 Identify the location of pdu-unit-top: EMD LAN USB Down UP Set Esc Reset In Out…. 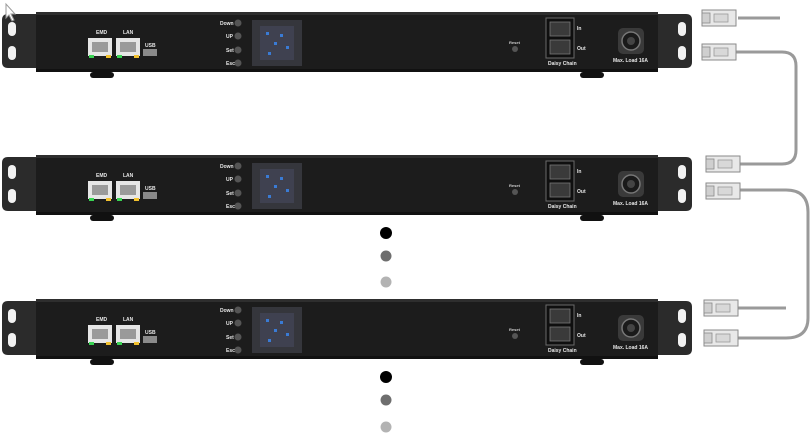
(347, 45).